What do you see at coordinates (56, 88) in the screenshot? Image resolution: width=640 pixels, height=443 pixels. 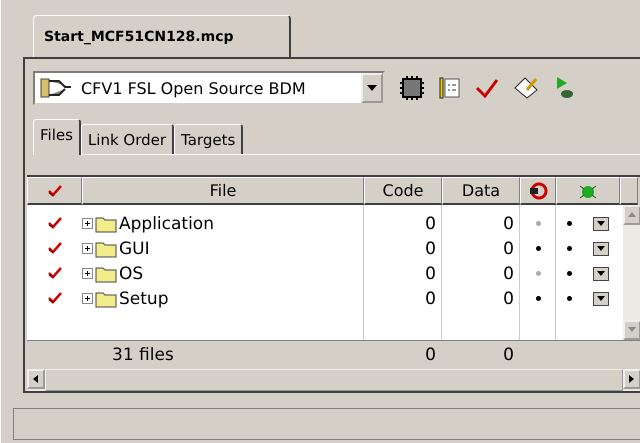 I see `connector-icon` at bounding box center [56, 88].